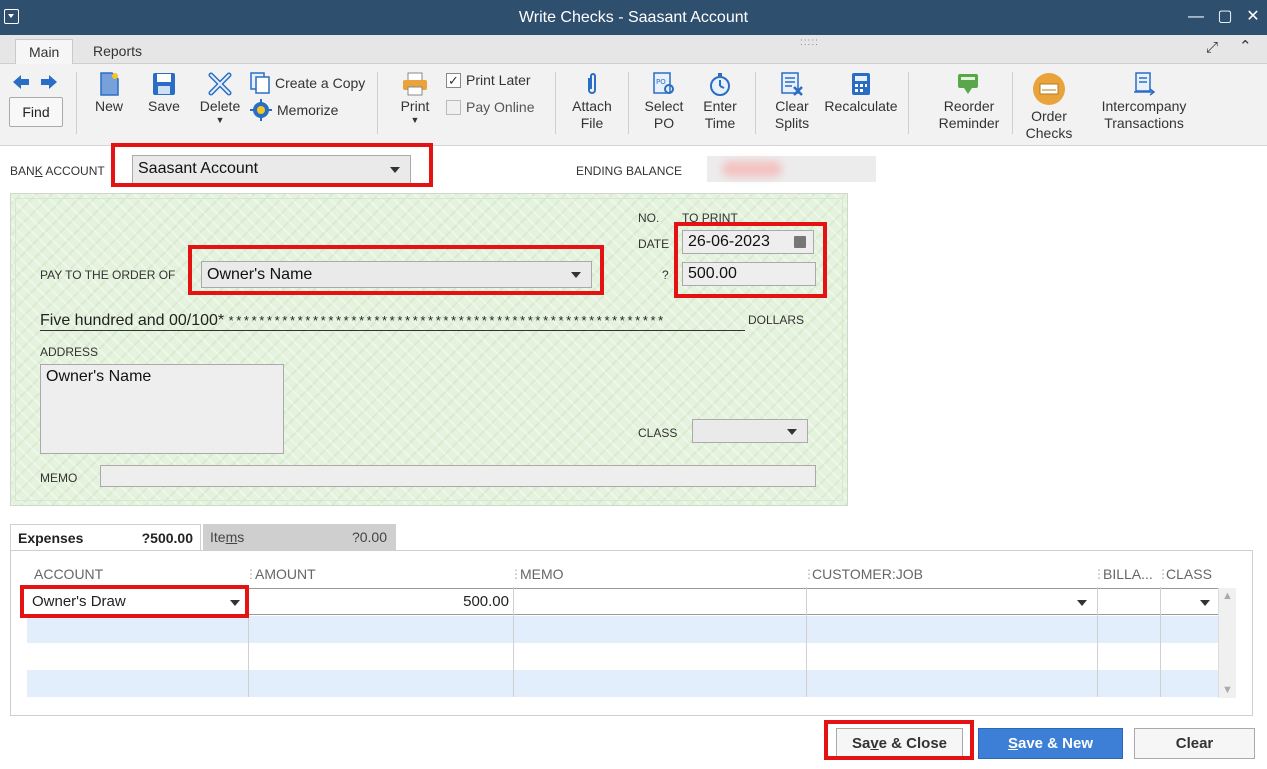 This screenshot has height=769, width=1267. What do you see at coordinates (899, 740) in the screenshot?
I see `highlight-save-close` at bounding box center [899, 740].